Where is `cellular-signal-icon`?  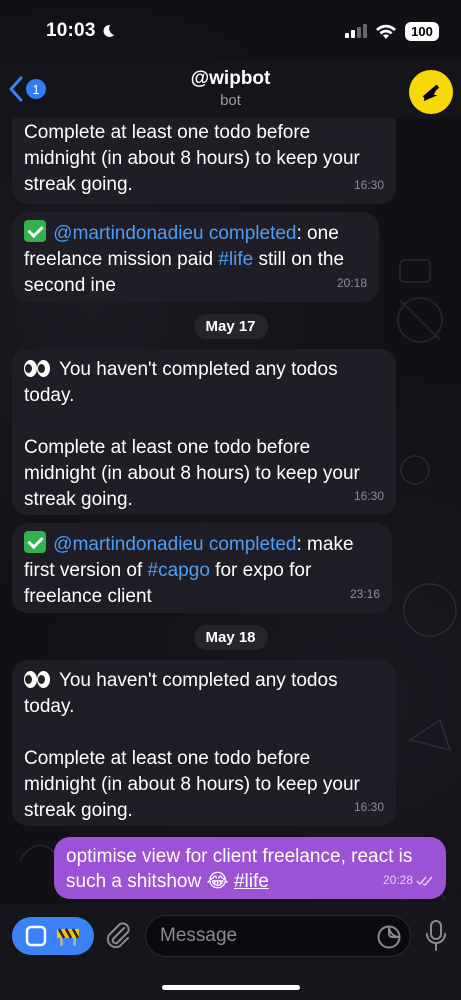
cellular-signal-icon is located at coordinates (356, 31).